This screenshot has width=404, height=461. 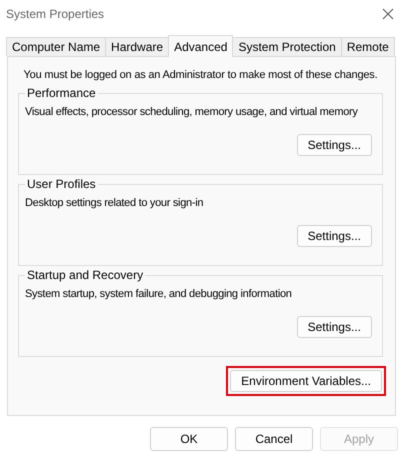 I want to click on close-icon, so click(x=388, y=14).